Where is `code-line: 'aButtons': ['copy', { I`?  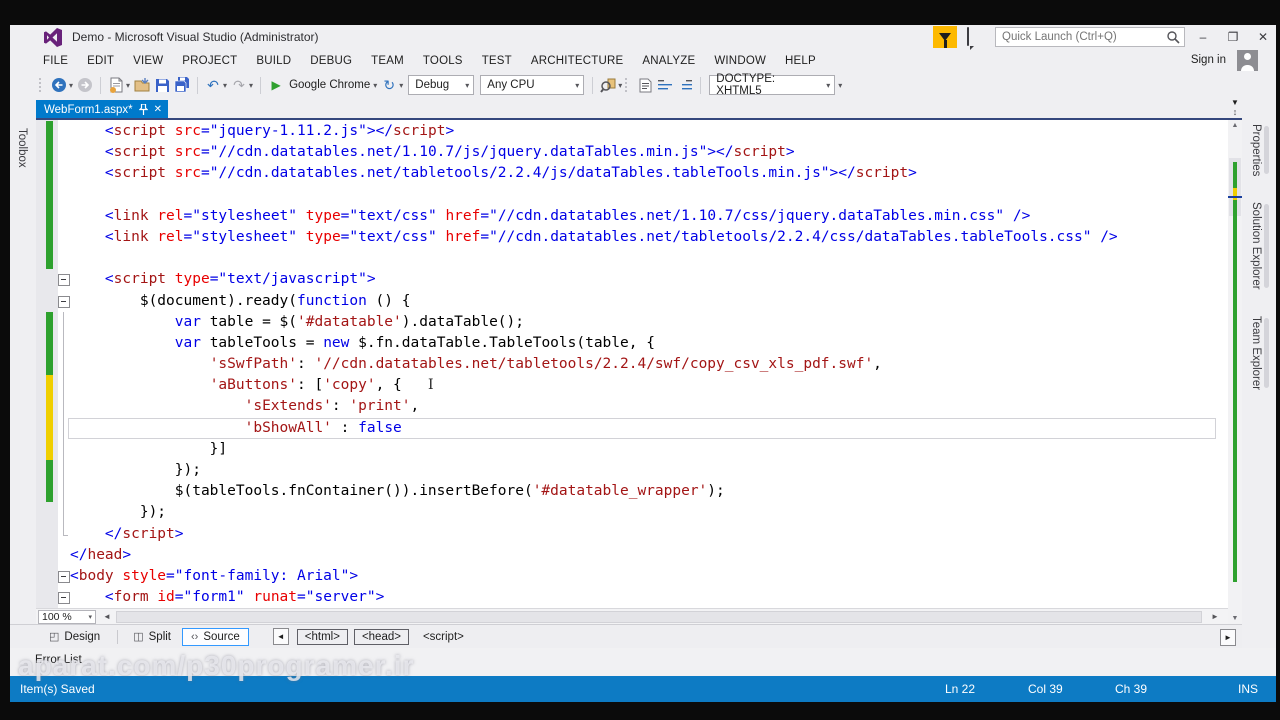
code-line: 'aButtons': ['copy', { I is located at coordinates (632, 386).